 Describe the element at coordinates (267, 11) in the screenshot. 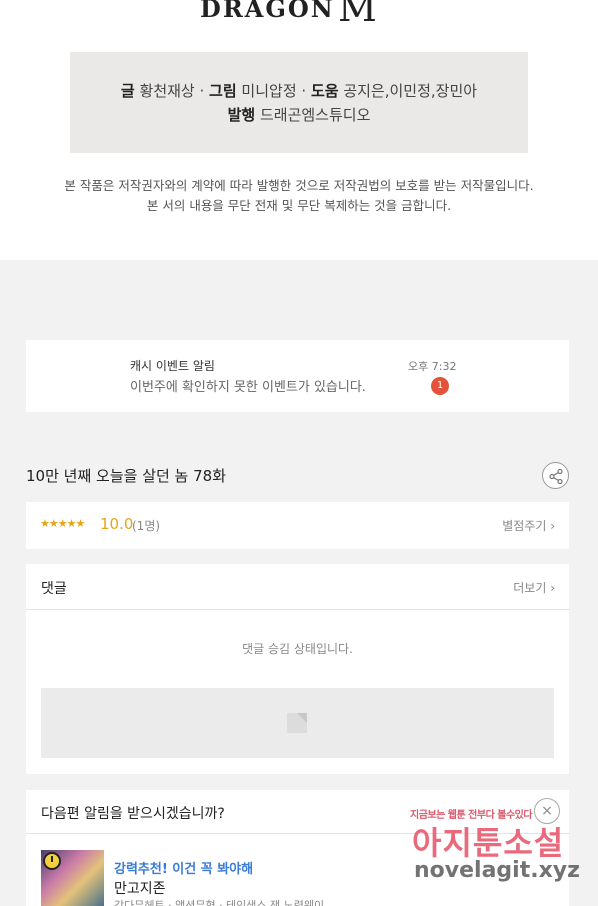

I see `logo-word: DRAGON` at that location.